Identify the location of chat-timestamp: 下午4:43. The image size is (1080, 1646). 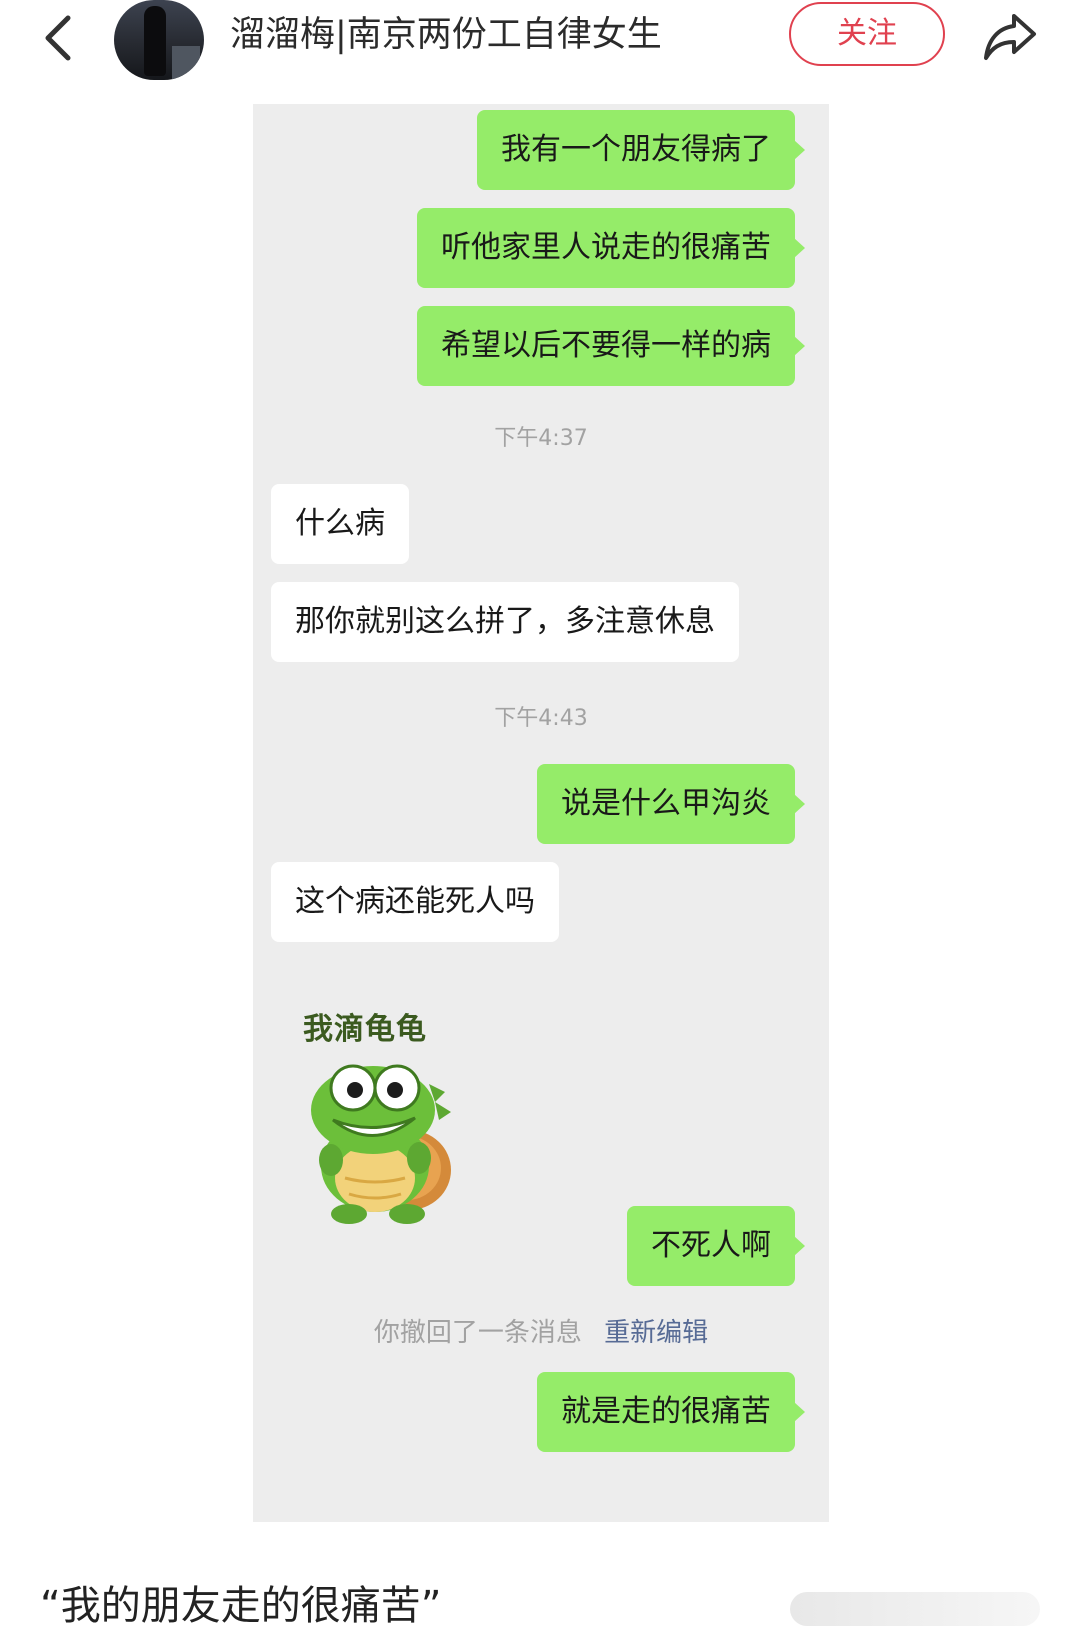
(541, 718).